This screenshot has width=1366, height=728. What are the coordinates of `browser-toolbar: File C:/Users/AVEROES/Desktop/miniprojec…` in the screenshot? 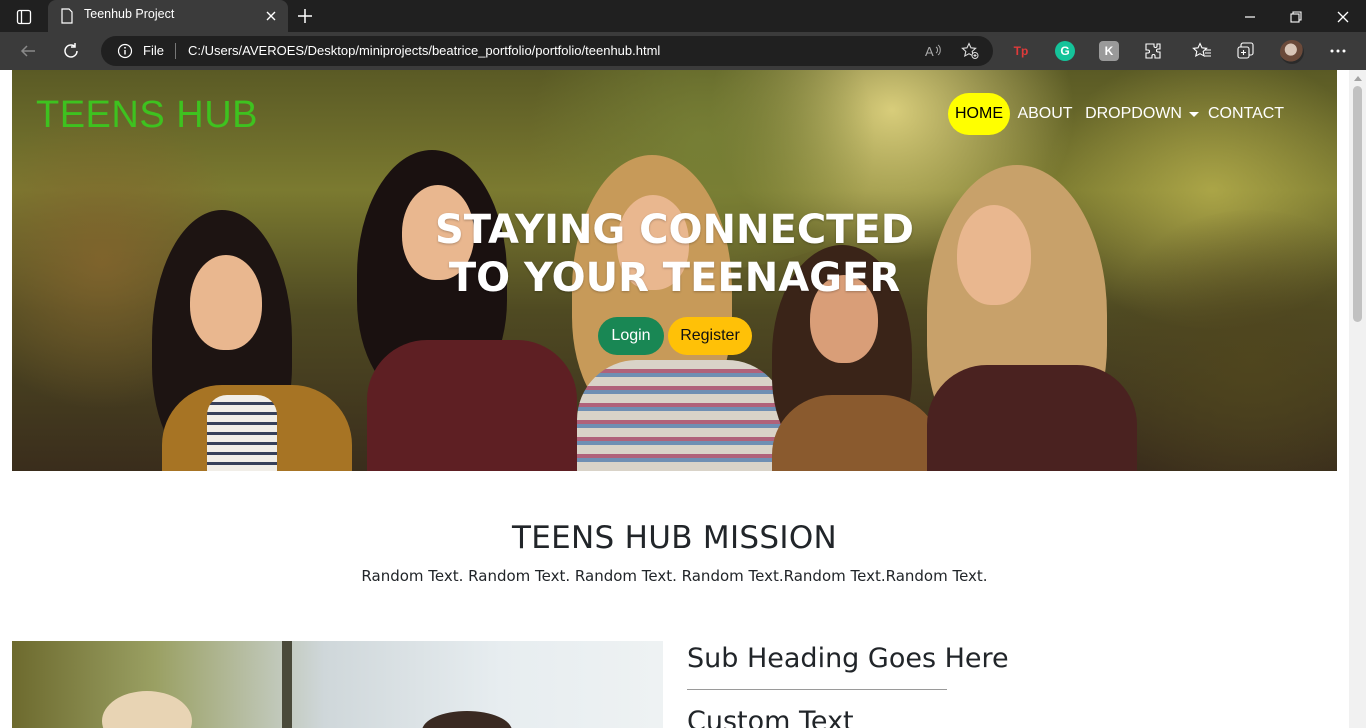 It's located at (683, 51).